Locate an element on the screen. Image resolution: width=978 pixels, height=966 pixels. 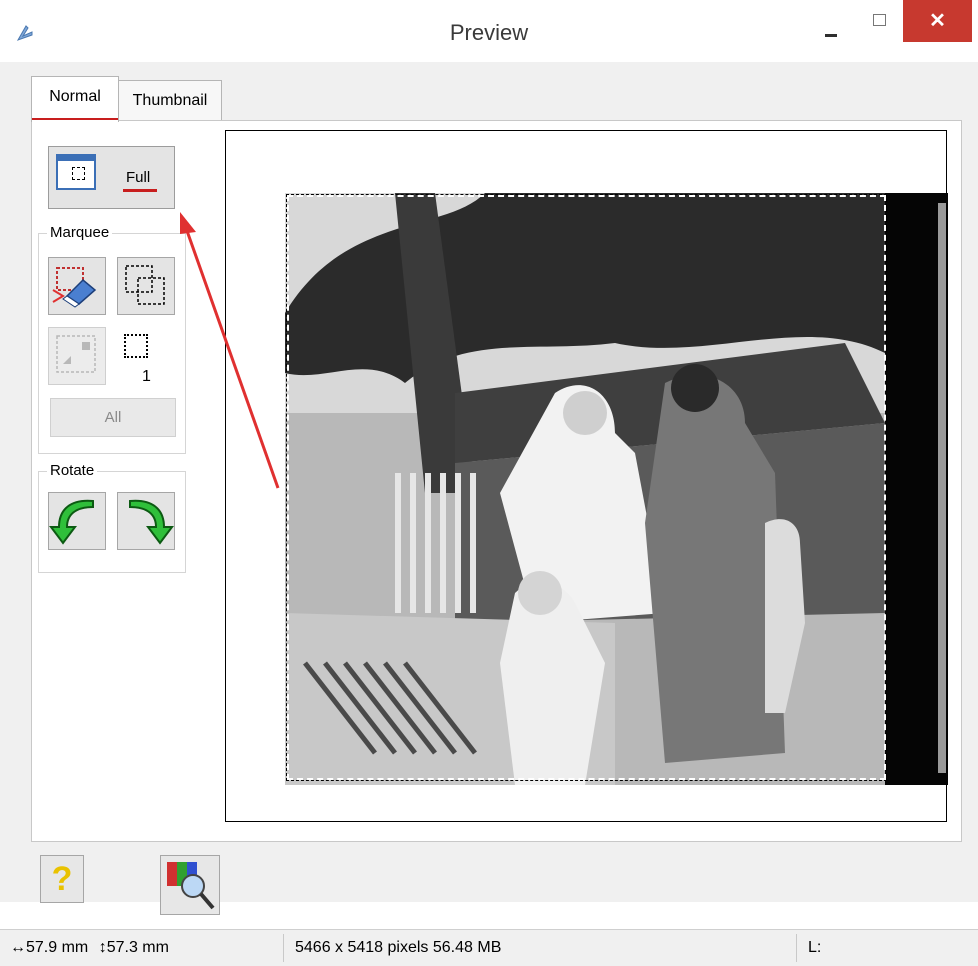
minimize-button is located at coordinates (831, 26).